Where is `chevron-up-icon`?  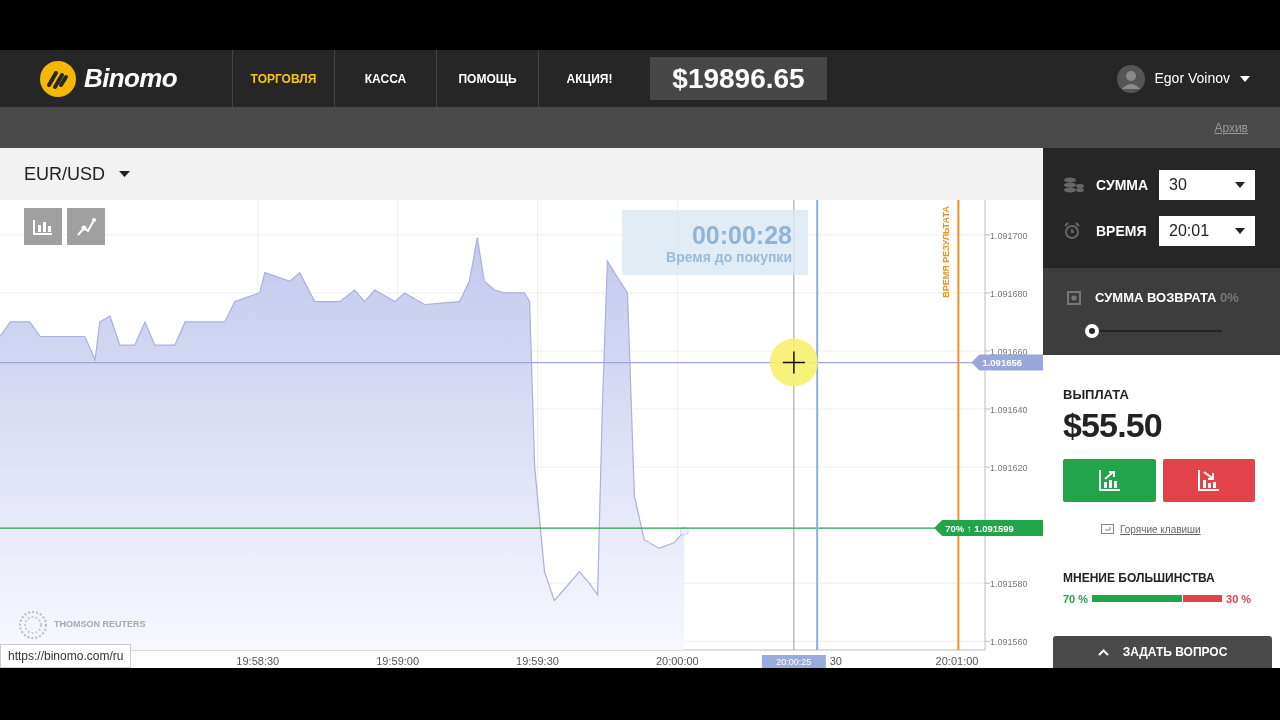 chevron-up-icon is located at coordinates (1103, 652).